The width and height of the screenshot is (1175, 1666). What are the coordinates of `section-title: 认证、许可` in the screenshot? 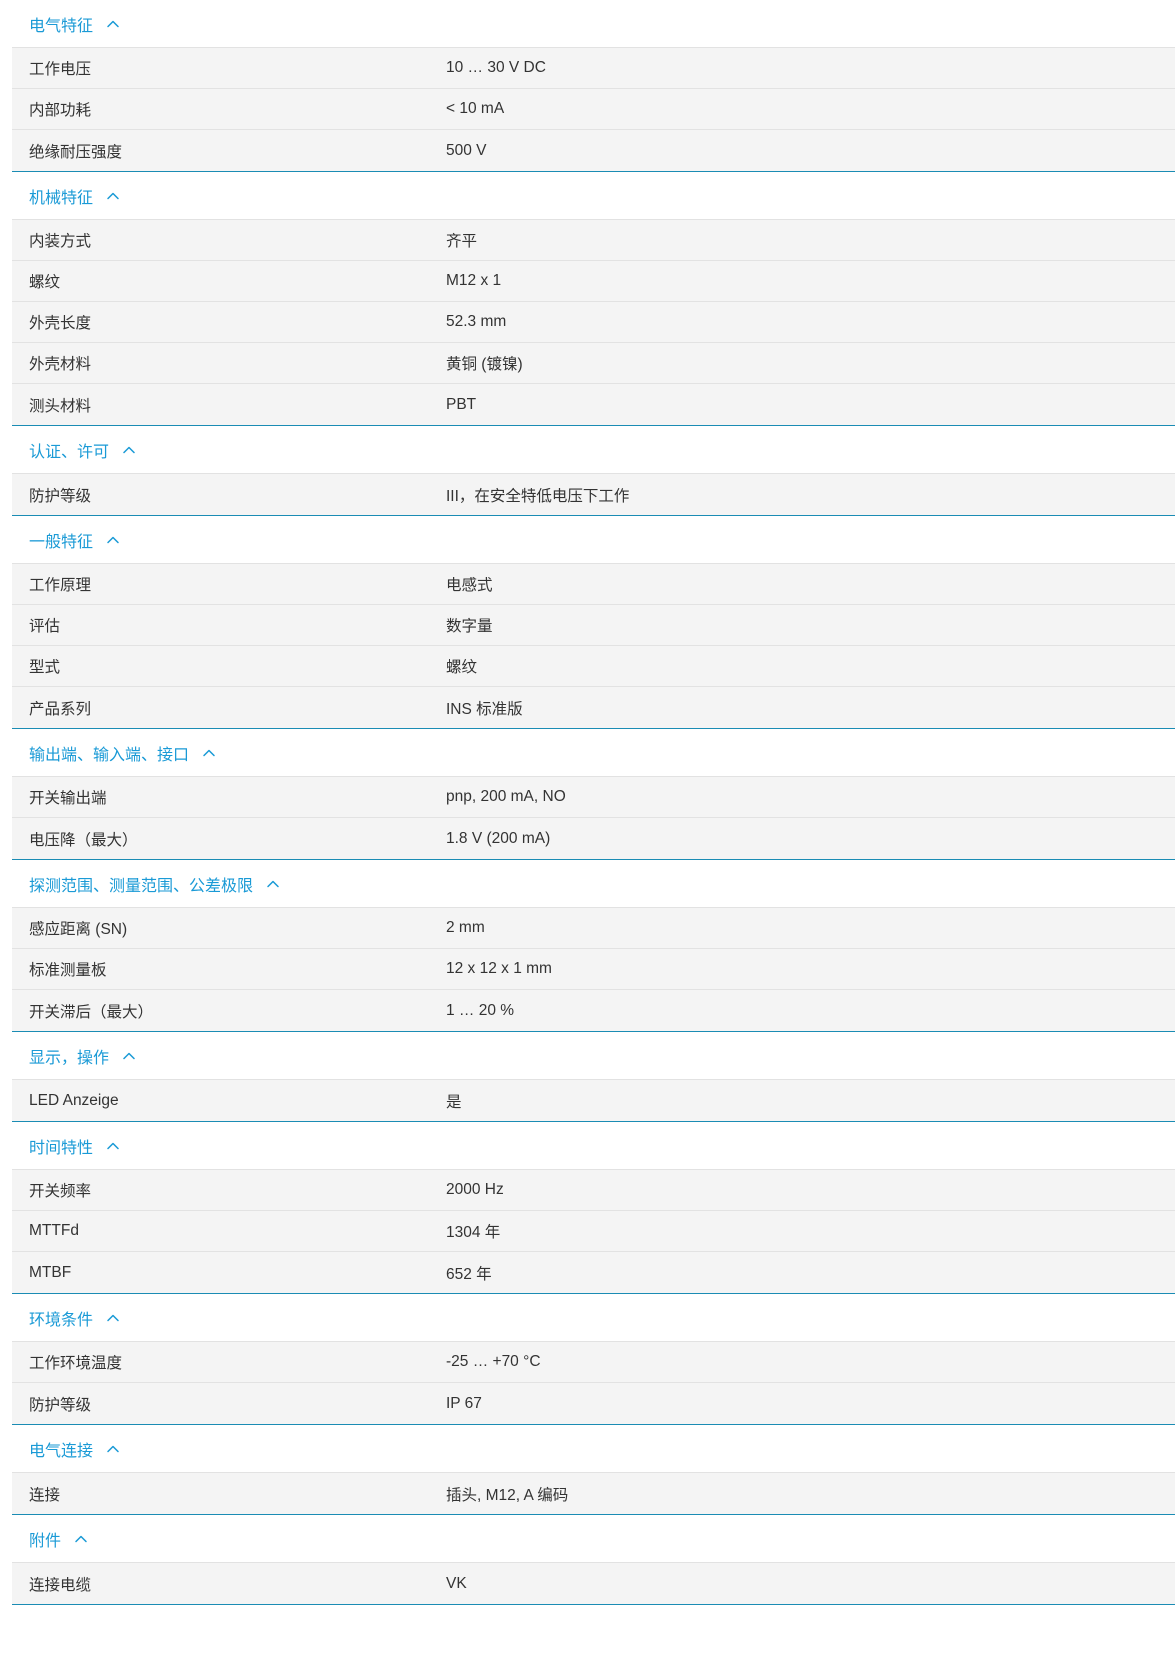 It's located at (69, 452).